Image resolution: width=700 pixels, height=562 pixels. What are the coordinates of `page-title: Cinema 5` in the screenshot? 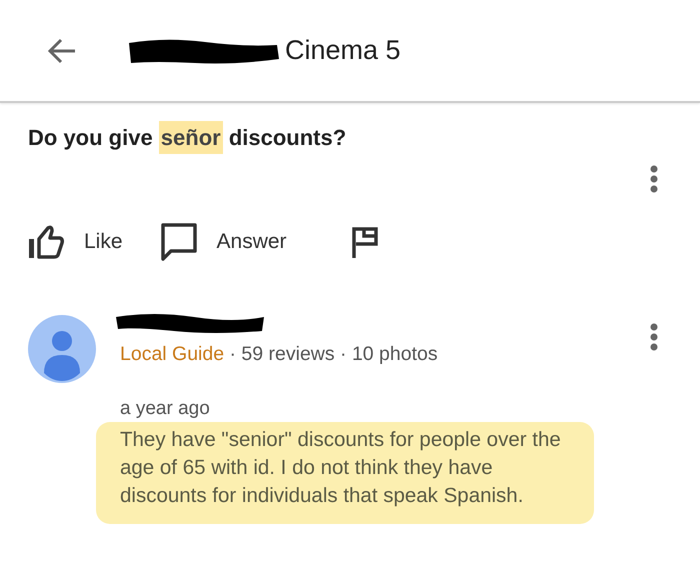 It's located at (343, 50).